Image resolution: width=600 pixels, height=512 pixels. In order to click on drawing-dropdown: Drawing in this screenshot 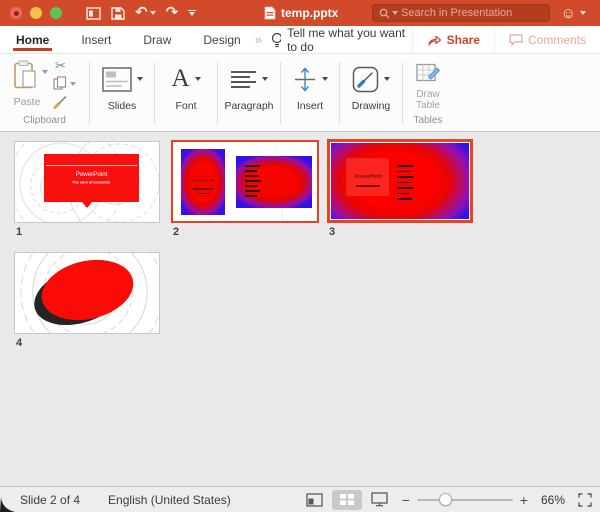, I will do `click(371, 92)`.